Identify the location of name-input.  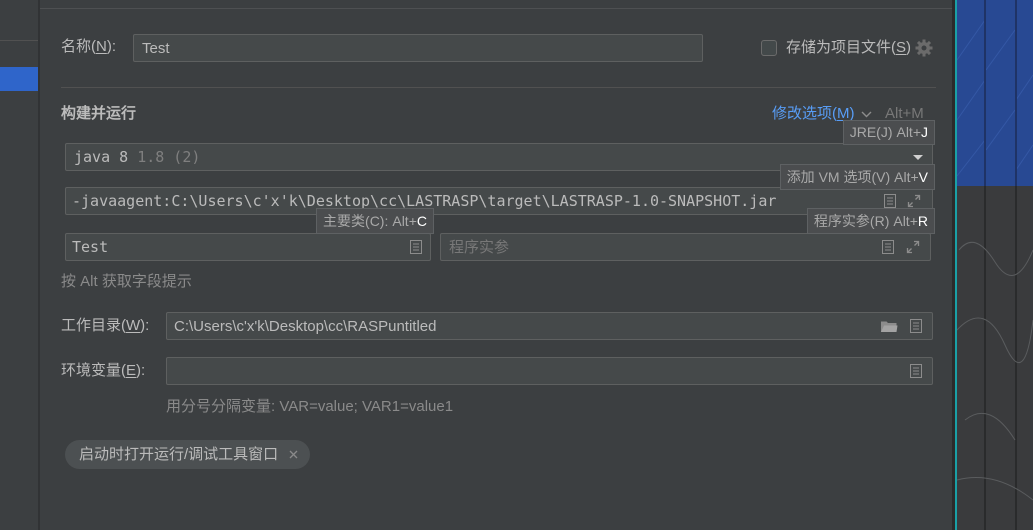
(418, 48).